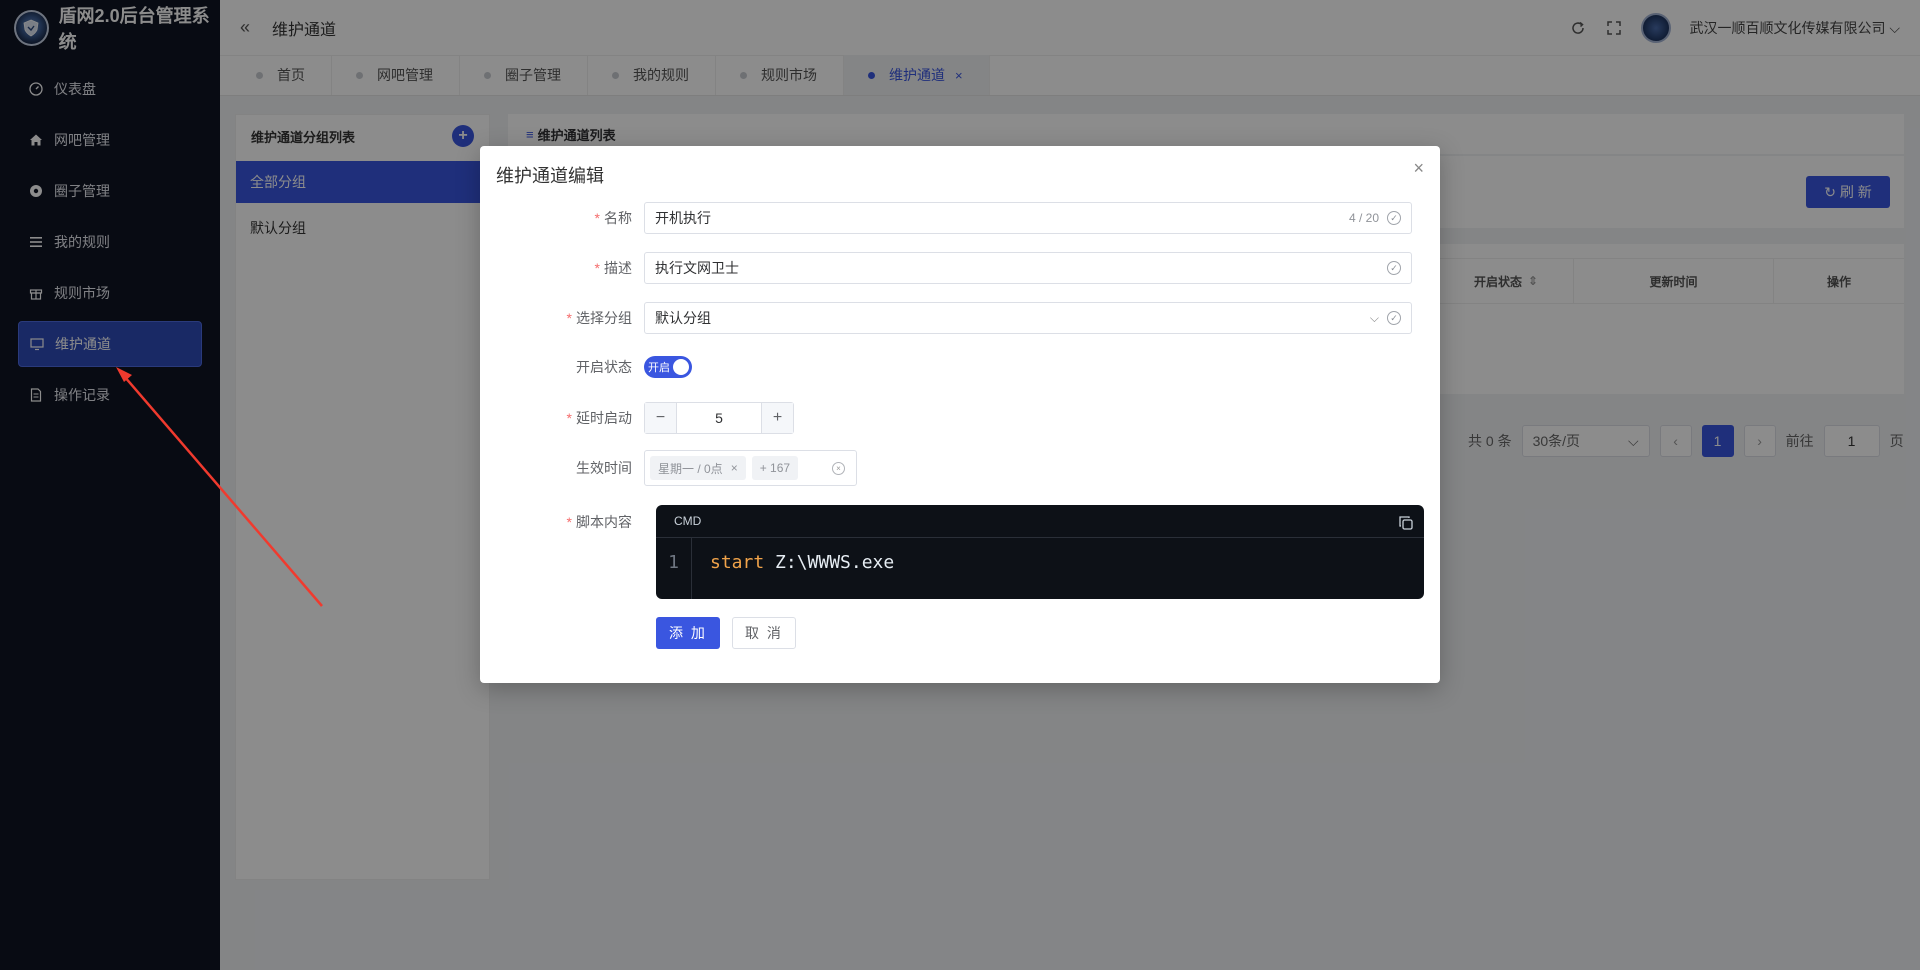 The height and width of the screenshot is (970, 1920). What do you see at coordinates (1406, 523) in the screenshot?
I see `copy-icon` at bounding box center [1406, 523].